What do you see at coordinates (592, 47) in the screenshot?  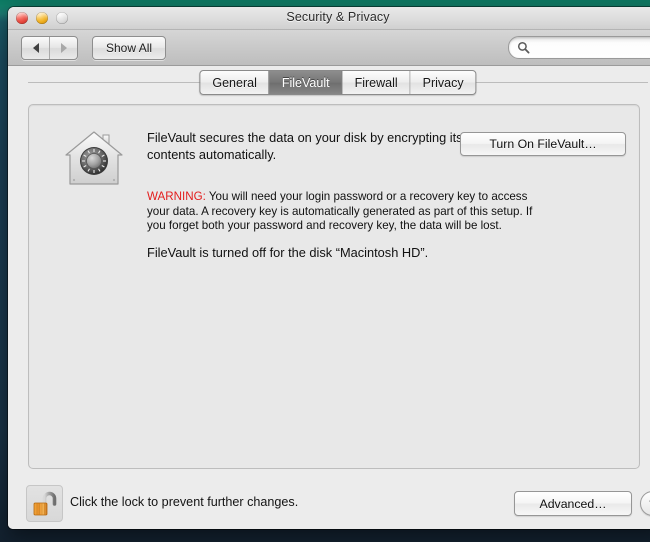 I see `search-input` at bounding box center [592, 47].